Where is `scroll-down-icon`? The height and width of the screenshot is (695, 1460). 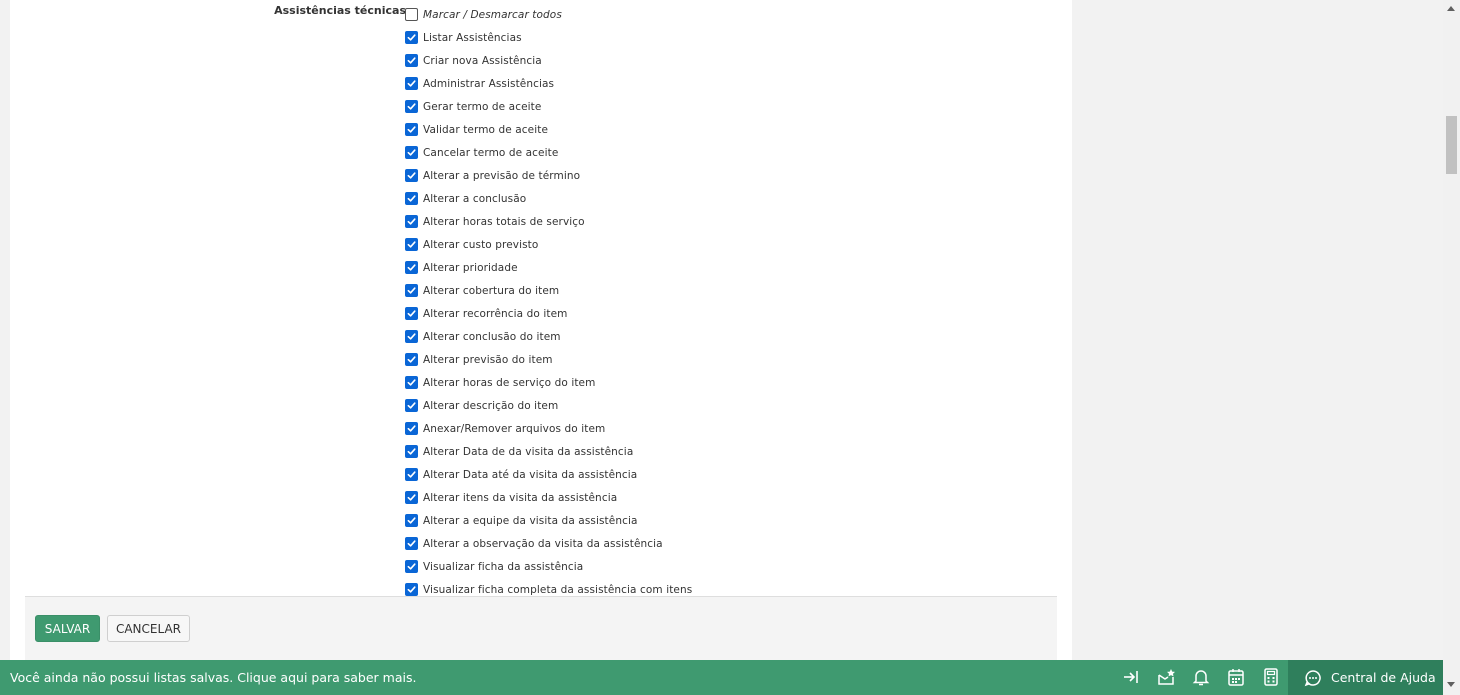 scroll-down-icon is located at coordinates (1451, 684).